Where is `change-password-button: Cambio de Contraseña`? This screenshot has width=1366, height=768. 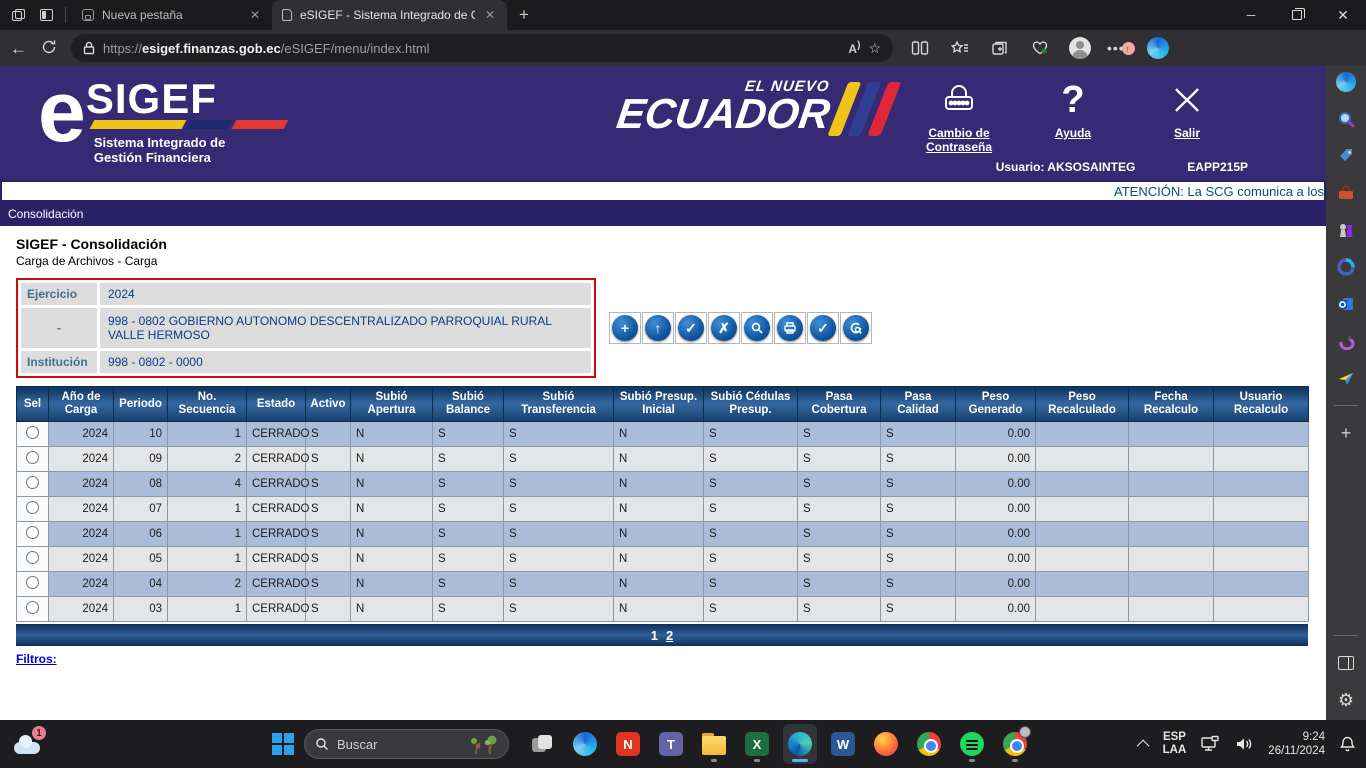
change-password-button: Cambio de Contraseña is located at coordinates (959, 114).